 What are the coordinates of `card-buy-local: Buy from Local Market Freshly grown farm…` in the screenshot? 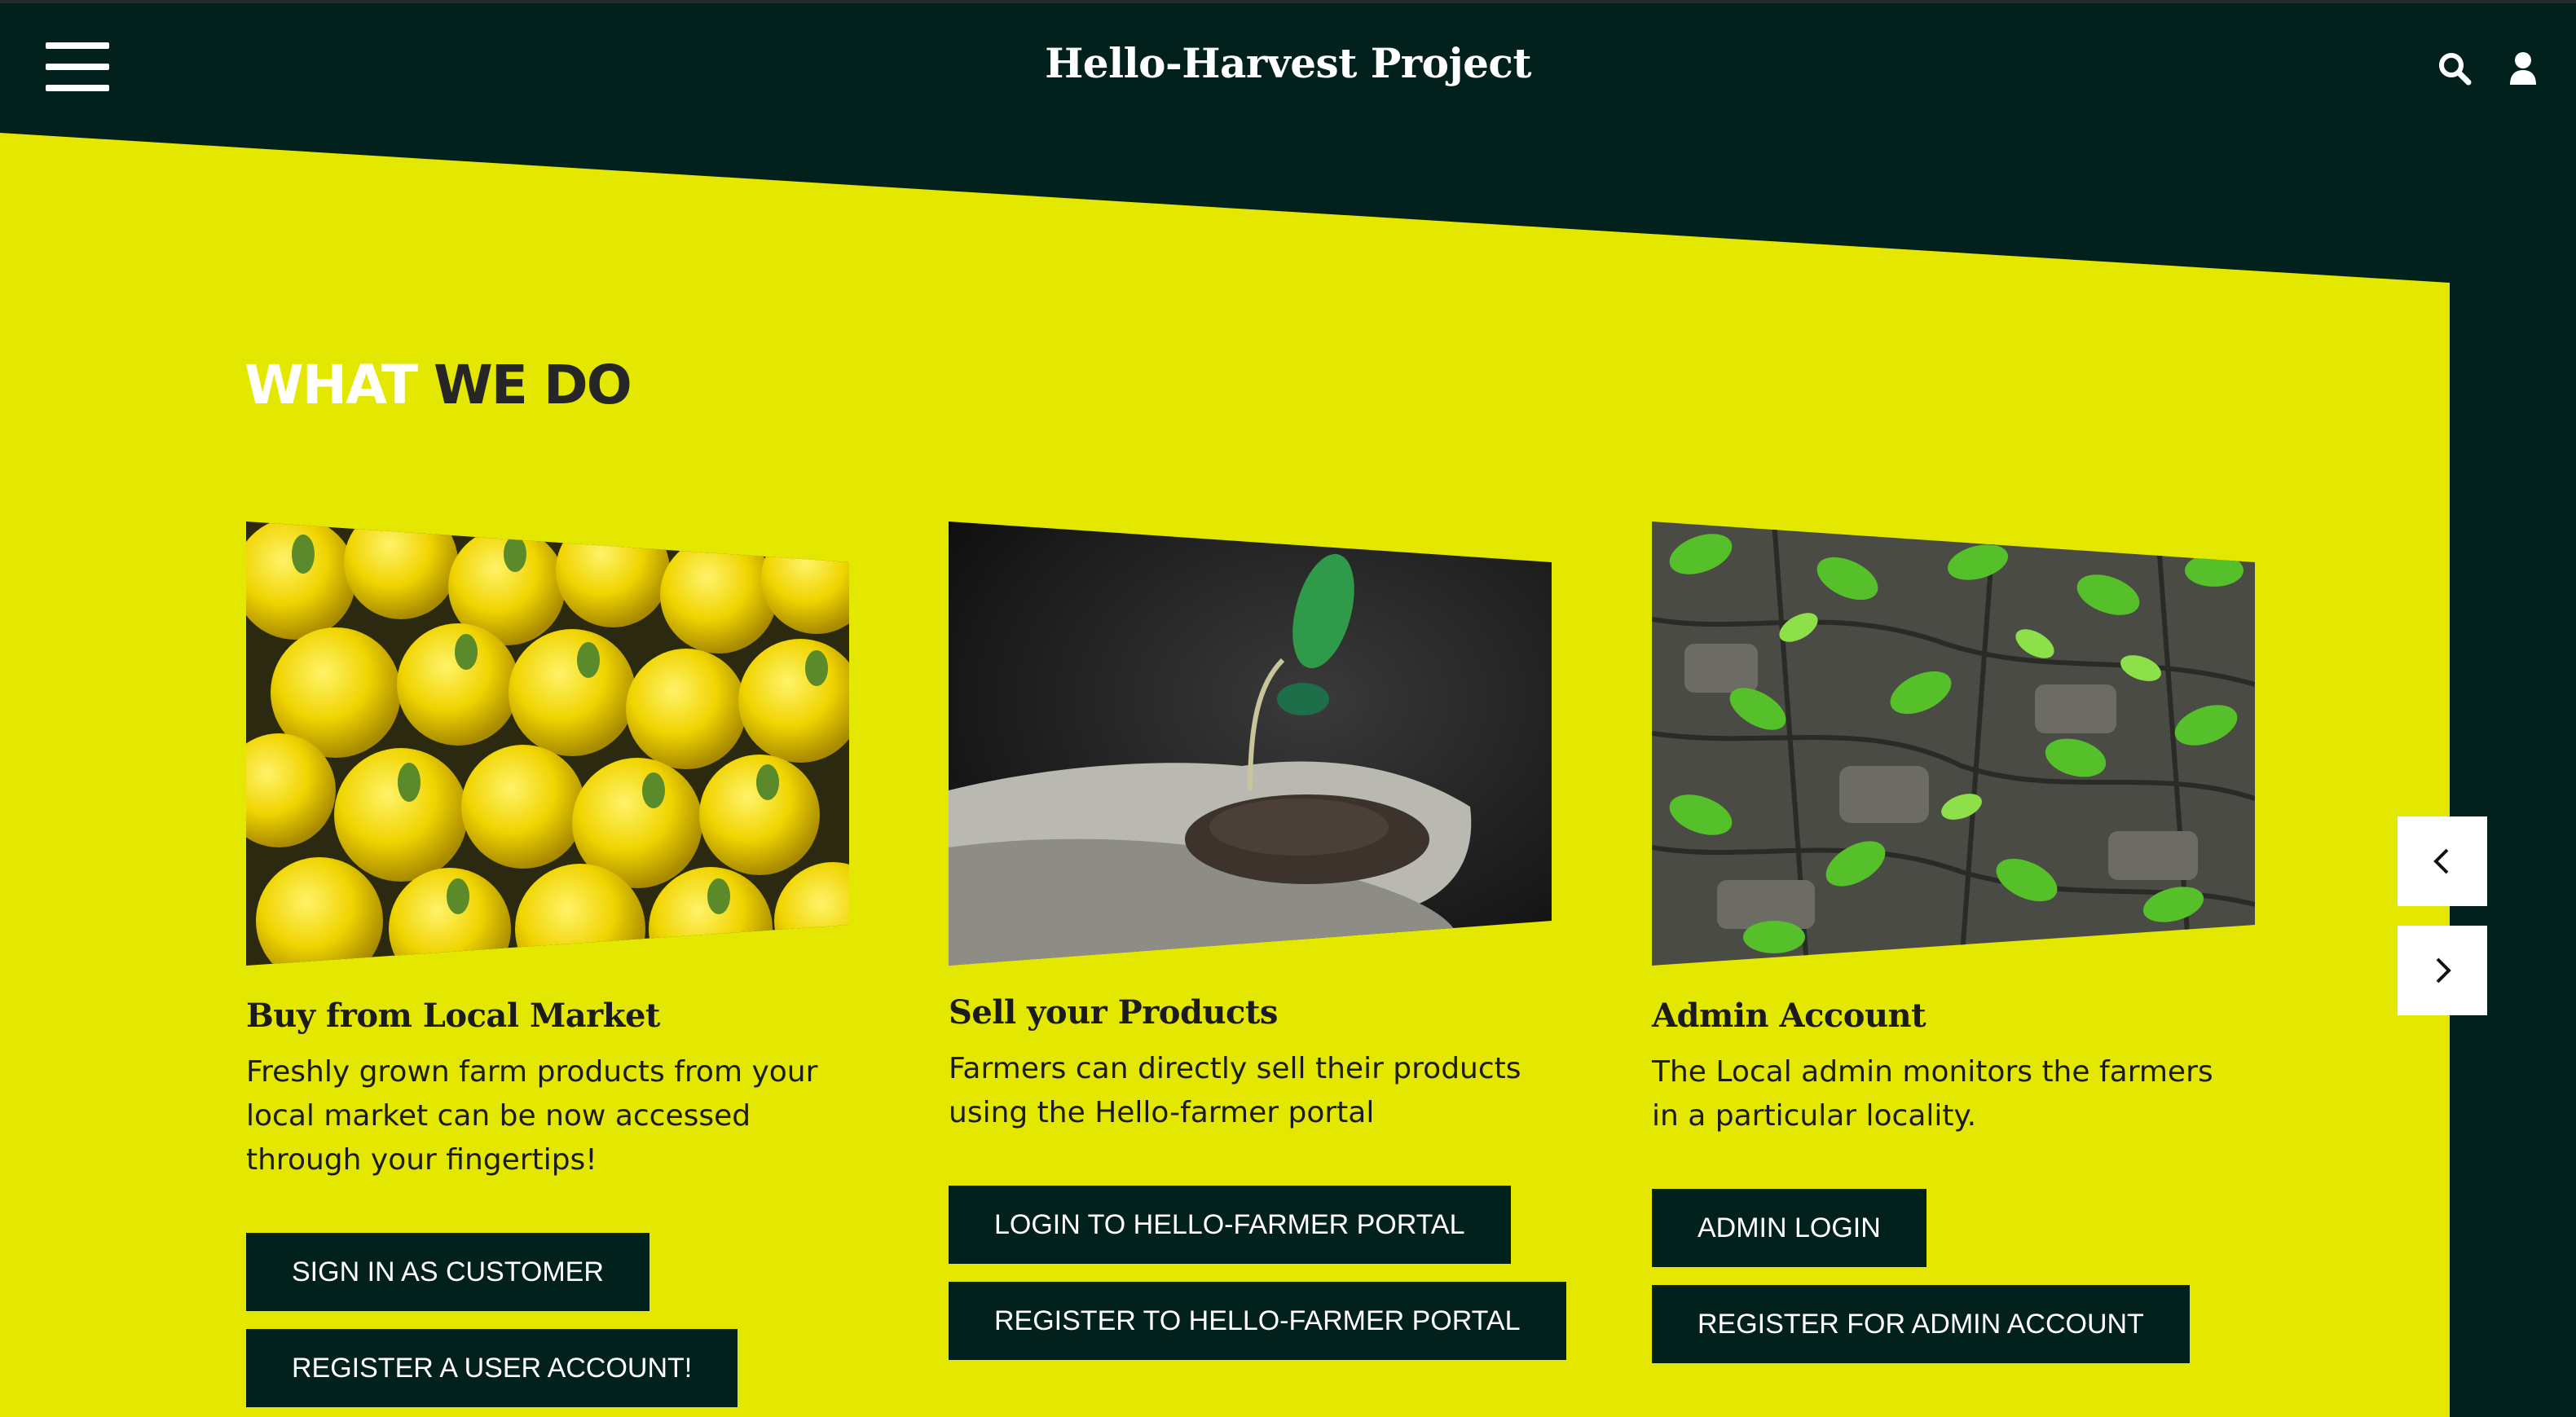 It's located at (547, 964).